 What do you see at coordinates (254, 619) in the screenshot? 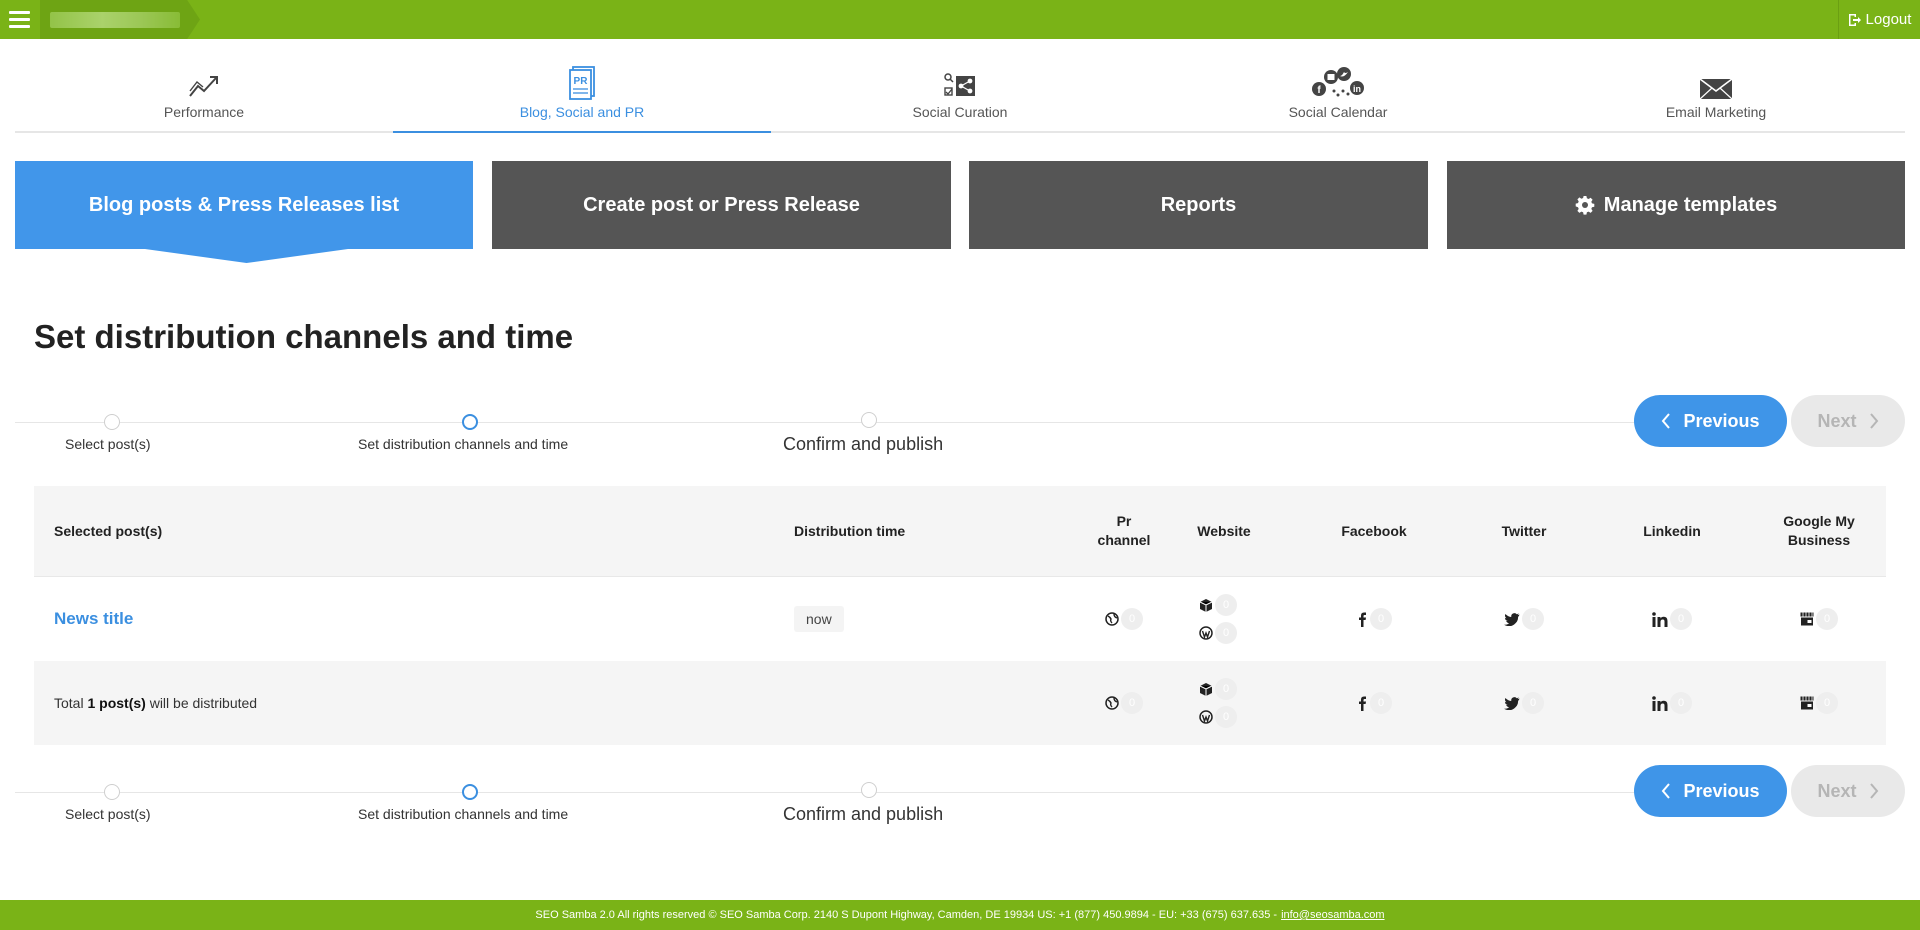
I see `post-cell: News title` at bounding box center [254, 619].